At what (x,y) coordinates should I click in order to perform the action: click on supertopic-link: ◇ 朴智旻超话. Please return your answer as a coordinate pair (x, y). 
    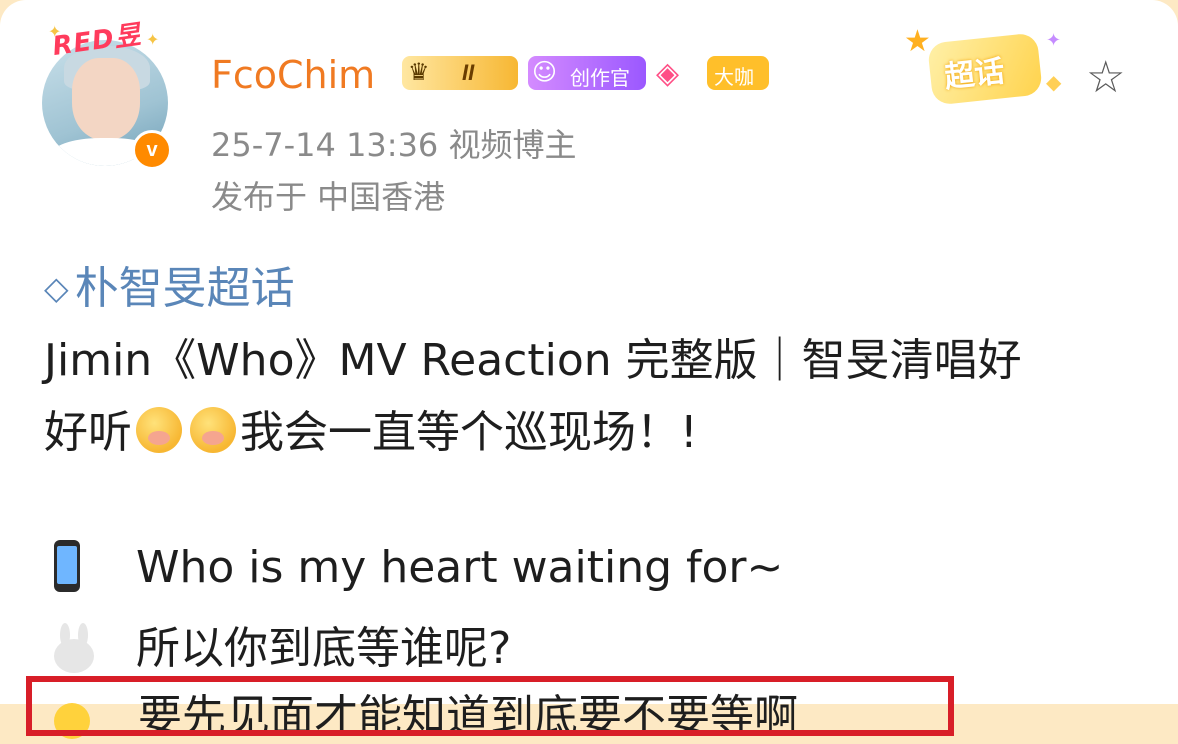
    Looking at the image, I should click on (169, 284).